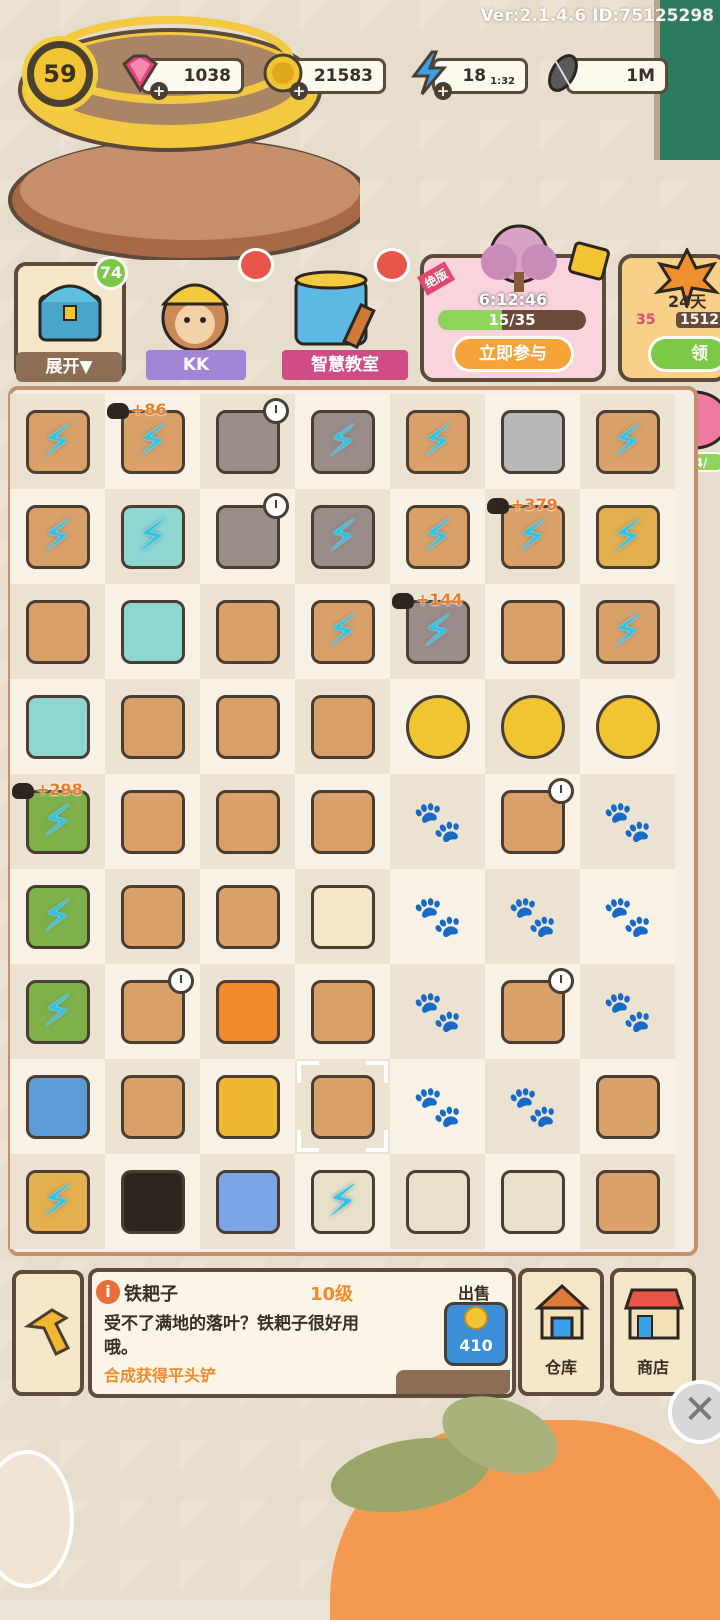 This screenshot has width=720, height=1620. What do you see at coordinates (627, 631) in the screenshot?
I see `board-cell-gold-rock-bolt: ⚡` at bounding box center [627, 631].